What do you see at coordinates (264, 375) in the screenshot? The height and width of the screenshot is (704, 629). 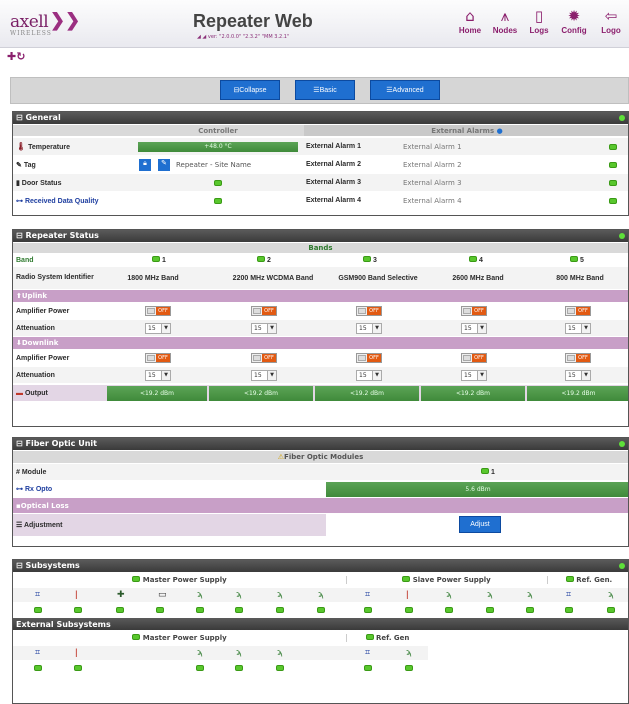 I see `downlink-att-select-2: 15 ▼` at bounding box center [264, 375].